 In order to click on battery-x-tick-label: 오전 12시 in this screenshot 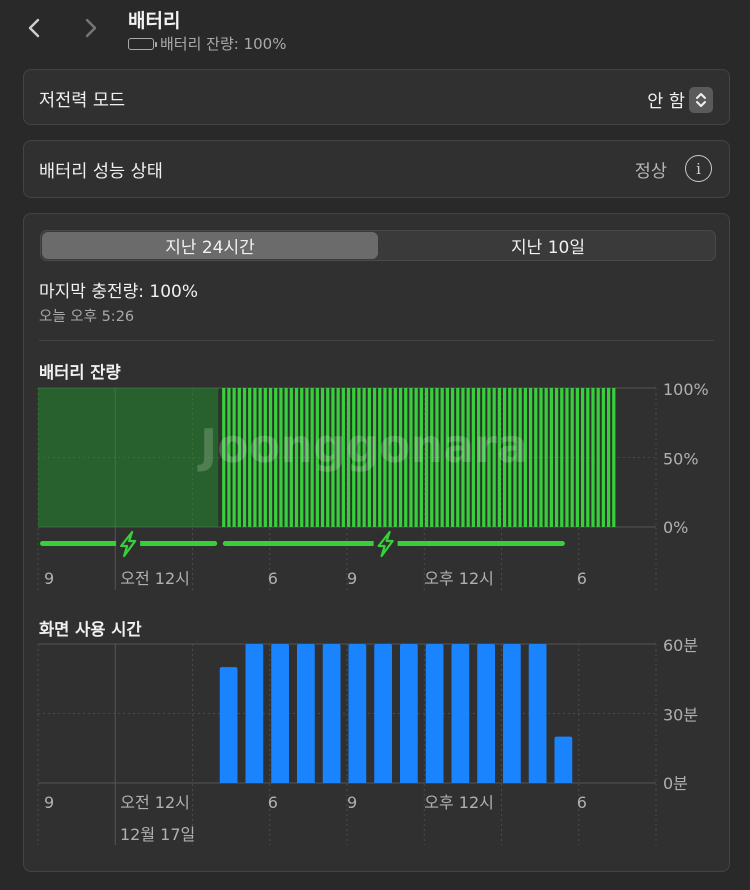, I will do `click(155, 578)`.